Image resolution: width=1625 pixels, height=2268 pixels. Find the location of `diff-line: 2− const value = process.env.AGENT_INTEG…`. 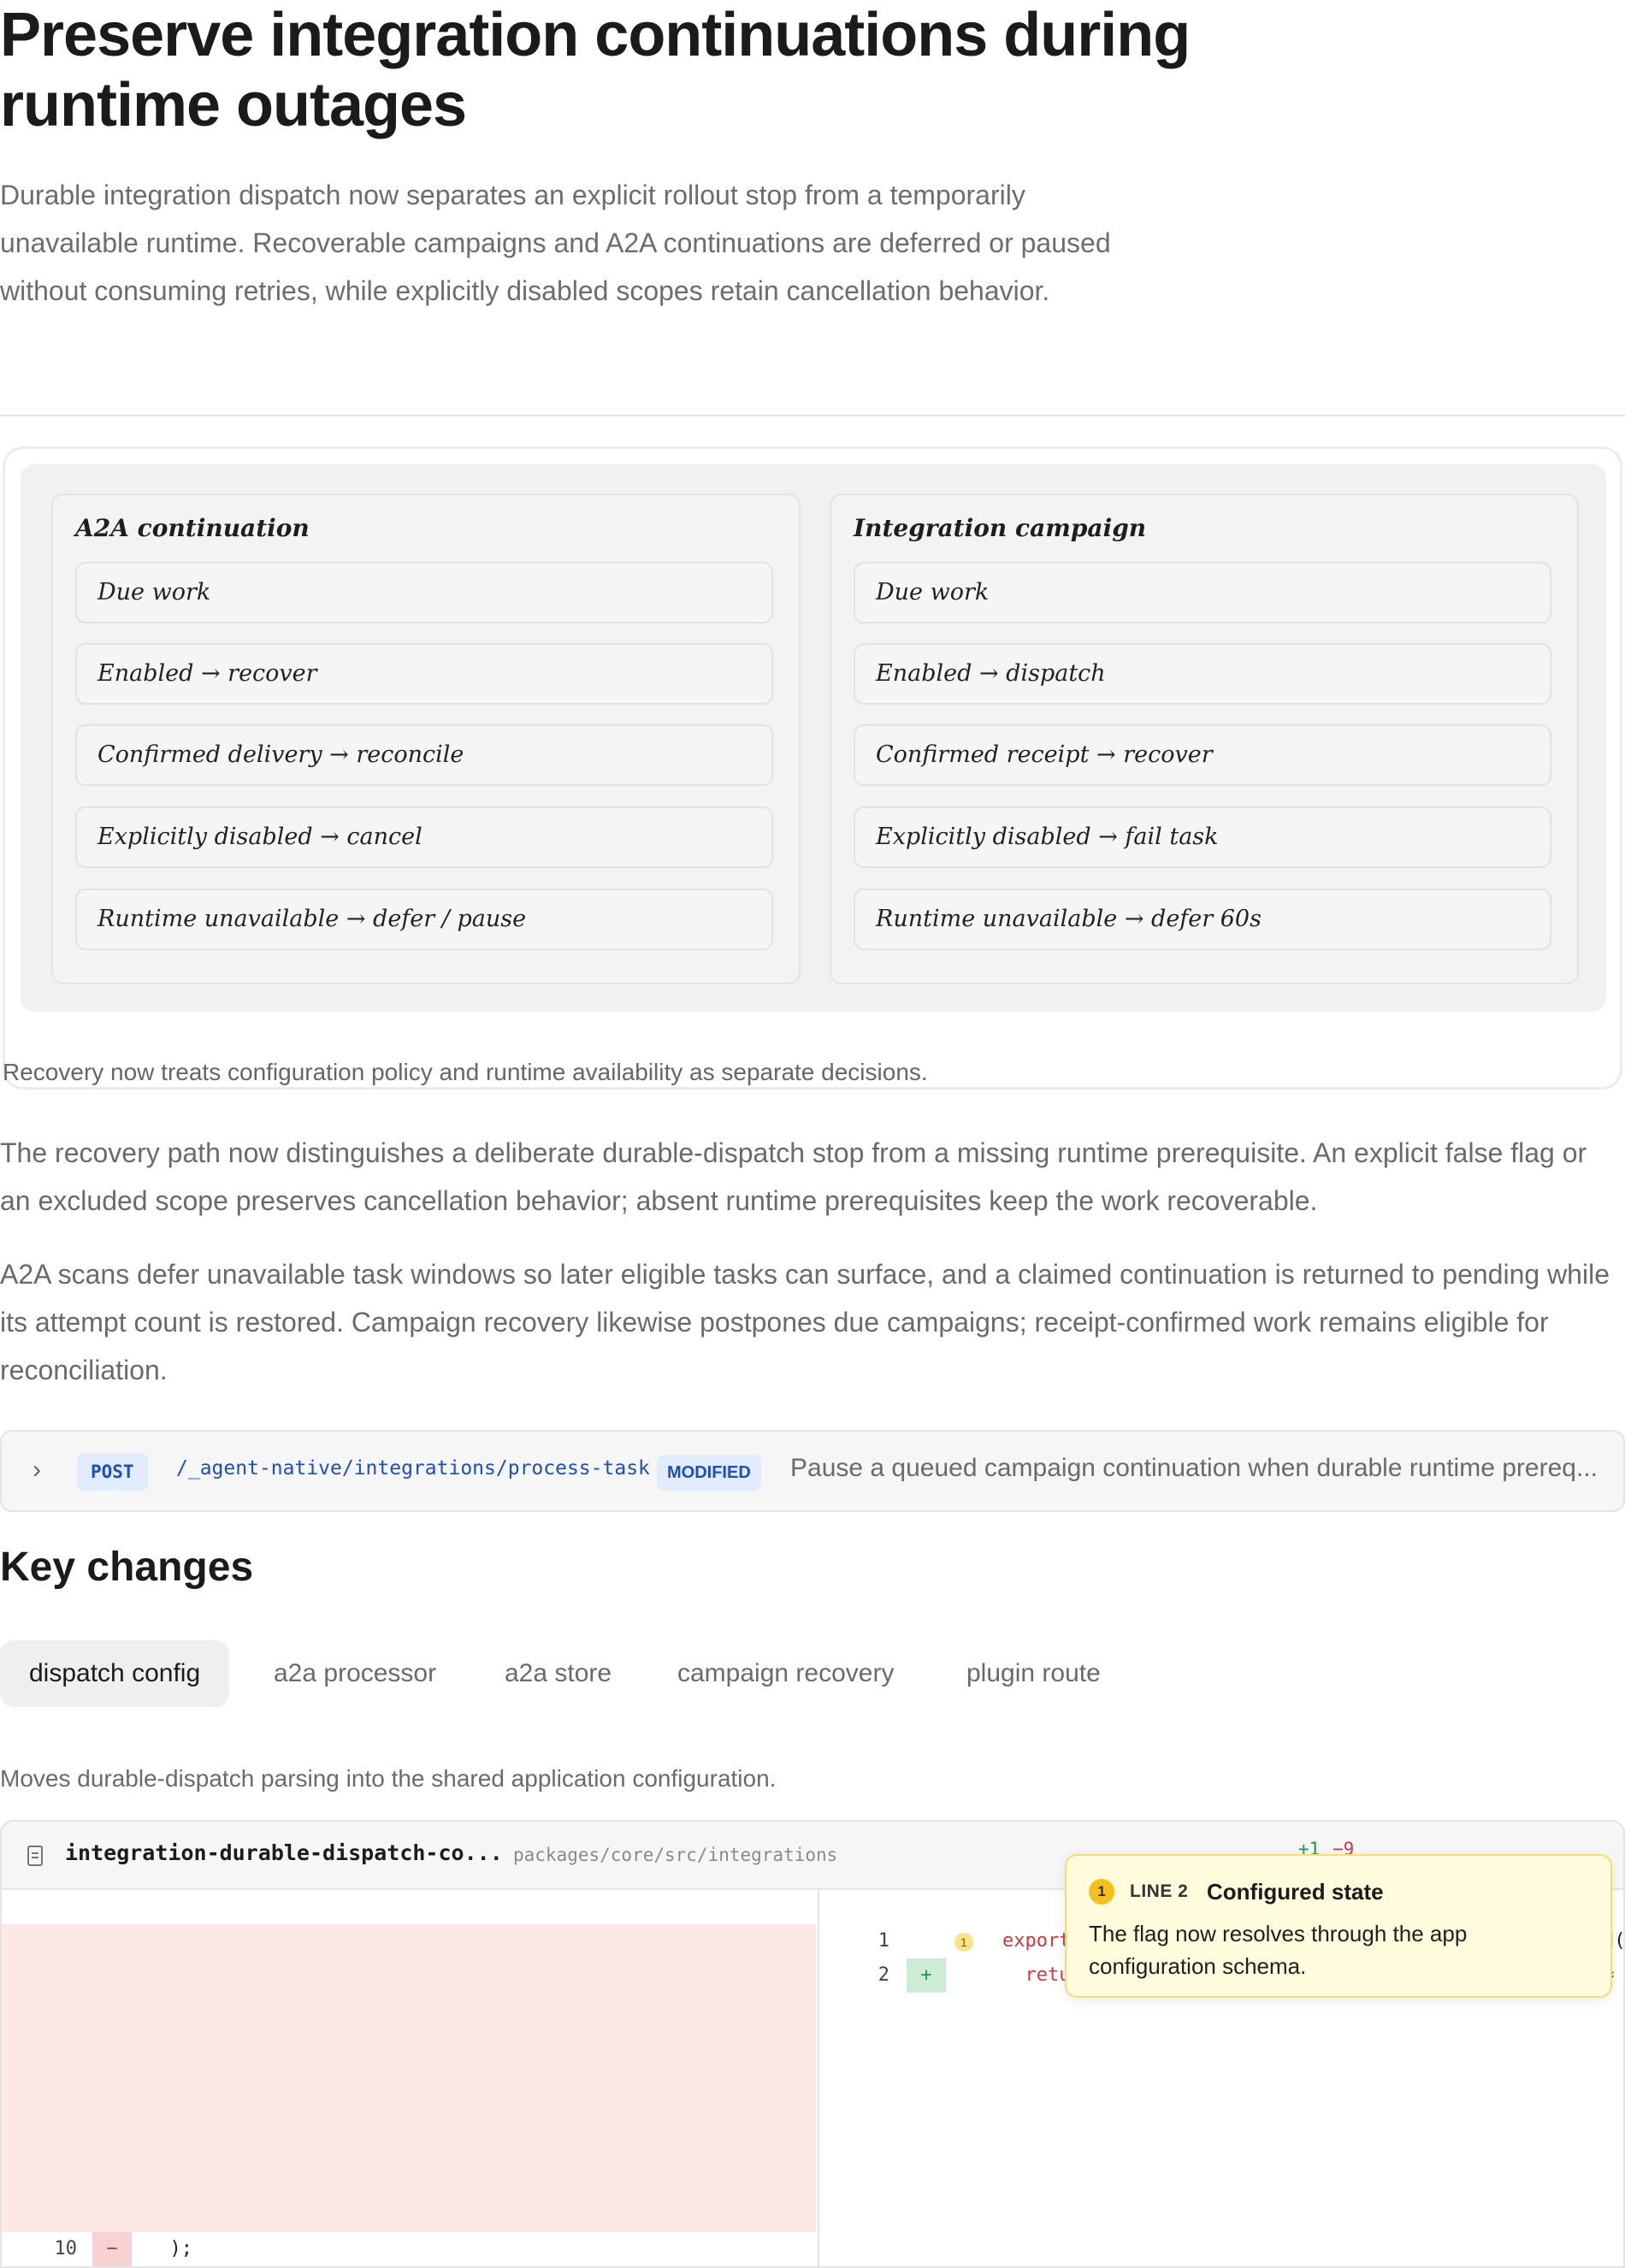

diff-line: 2− const value = process.env.AGENT_INTEG… is located at coordinates (409, 1958).